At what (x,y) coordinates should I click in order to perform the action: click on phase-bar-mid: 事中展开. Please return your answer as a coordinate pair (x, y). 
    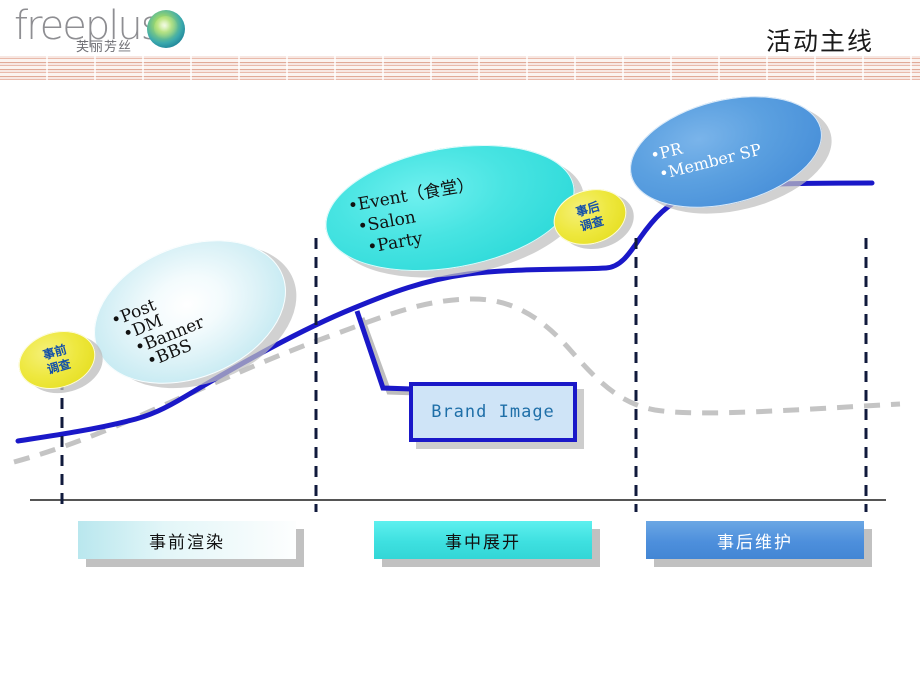
    Looking at the image, I should click on (487, 544).